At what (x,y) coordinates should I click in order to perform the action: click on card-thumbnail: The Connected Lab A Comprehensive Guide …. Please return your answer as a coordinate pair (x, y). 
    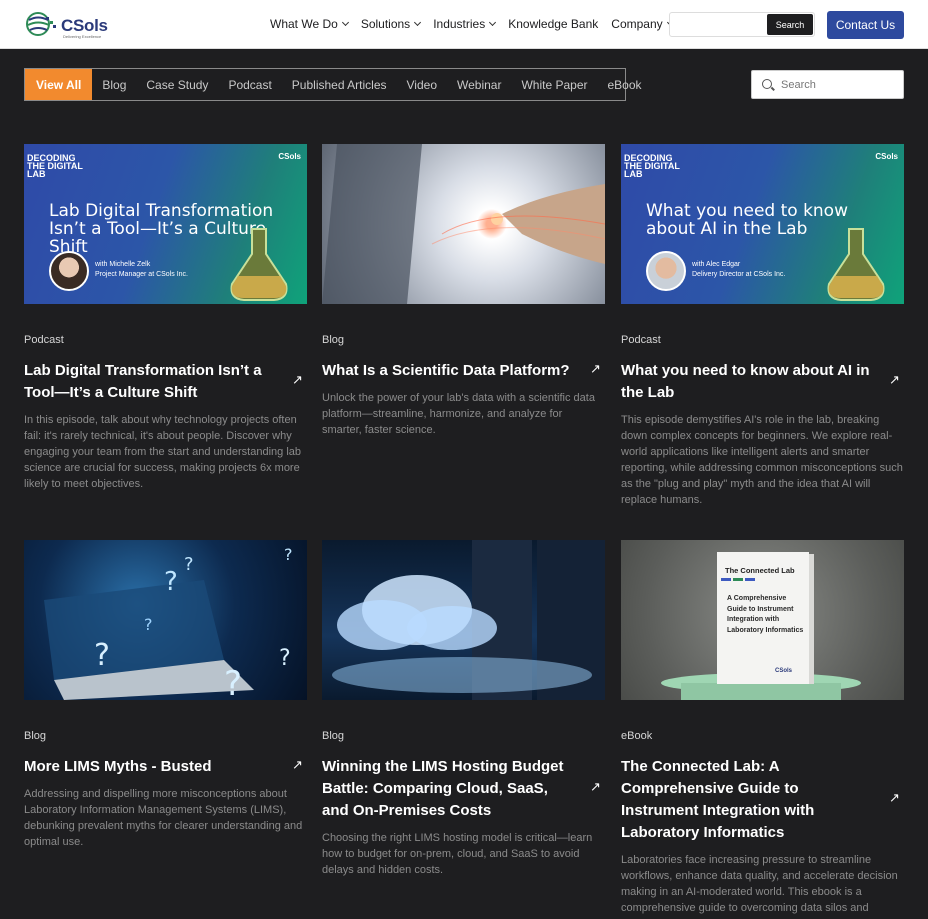
    Looking at the image, I should click on (762, 620).